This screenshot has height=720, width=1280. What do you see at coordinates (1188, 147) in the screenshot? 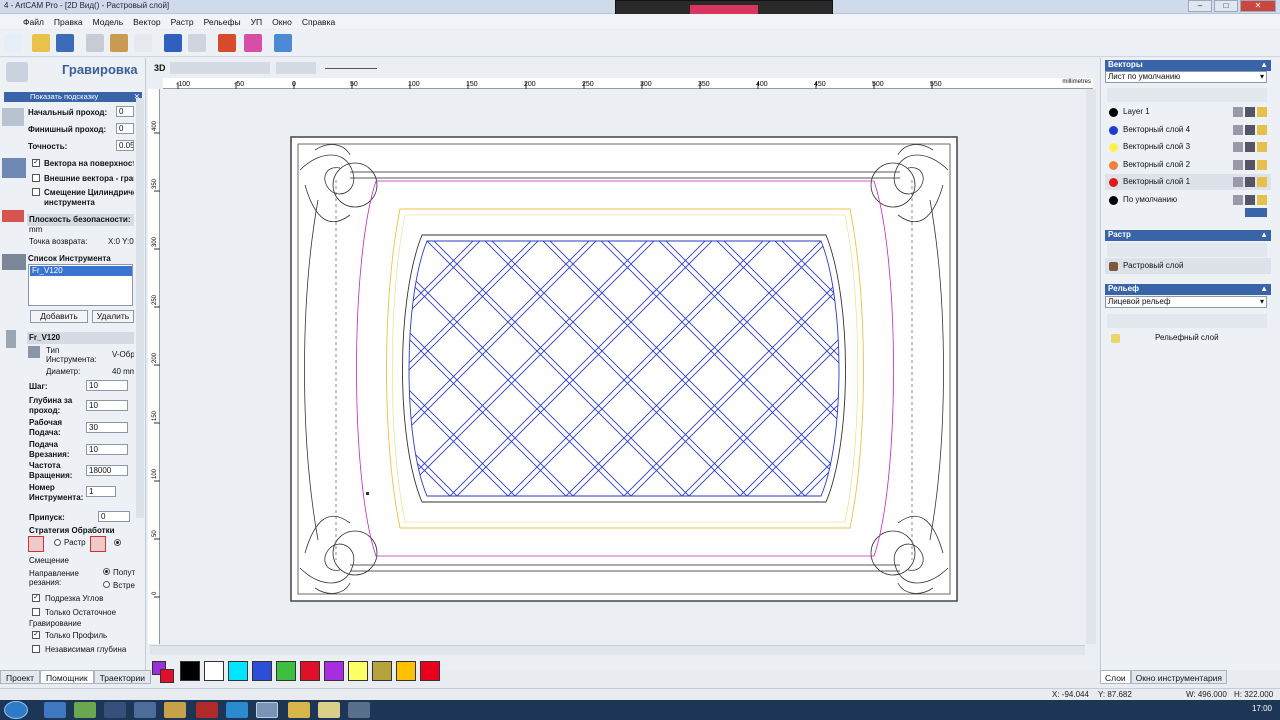
I see `vector-layer-row: Векторный слой 3` at bounding box center [1188, 147].